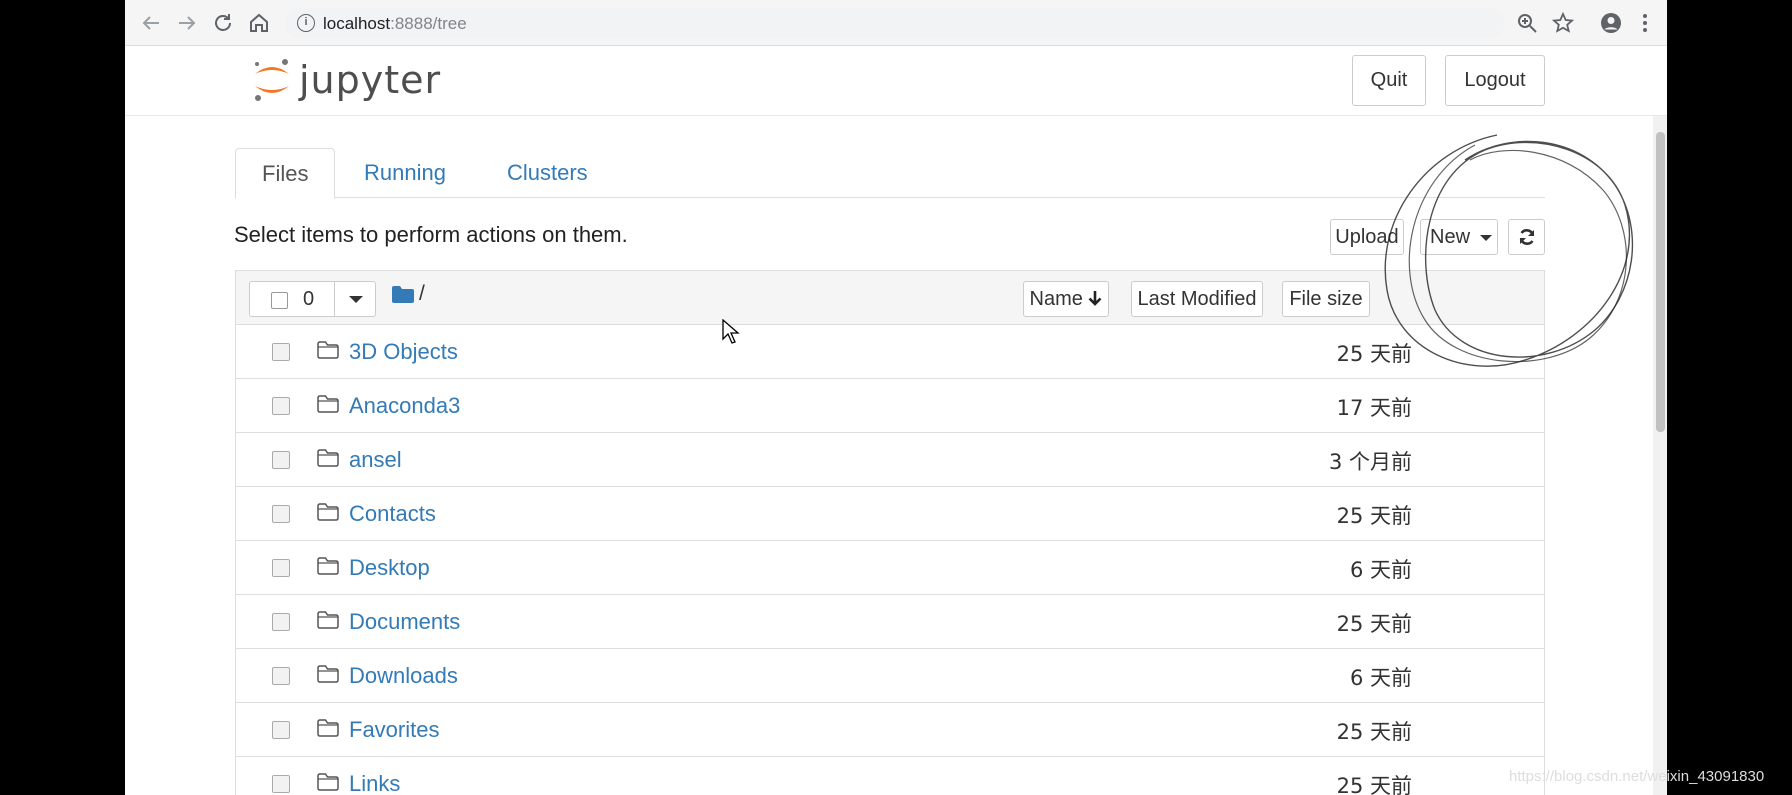  What do you see at coordinates (1563, 23) in the screenshot?
I see `bookmark-star-icon` at bounding box center [1563, 23].